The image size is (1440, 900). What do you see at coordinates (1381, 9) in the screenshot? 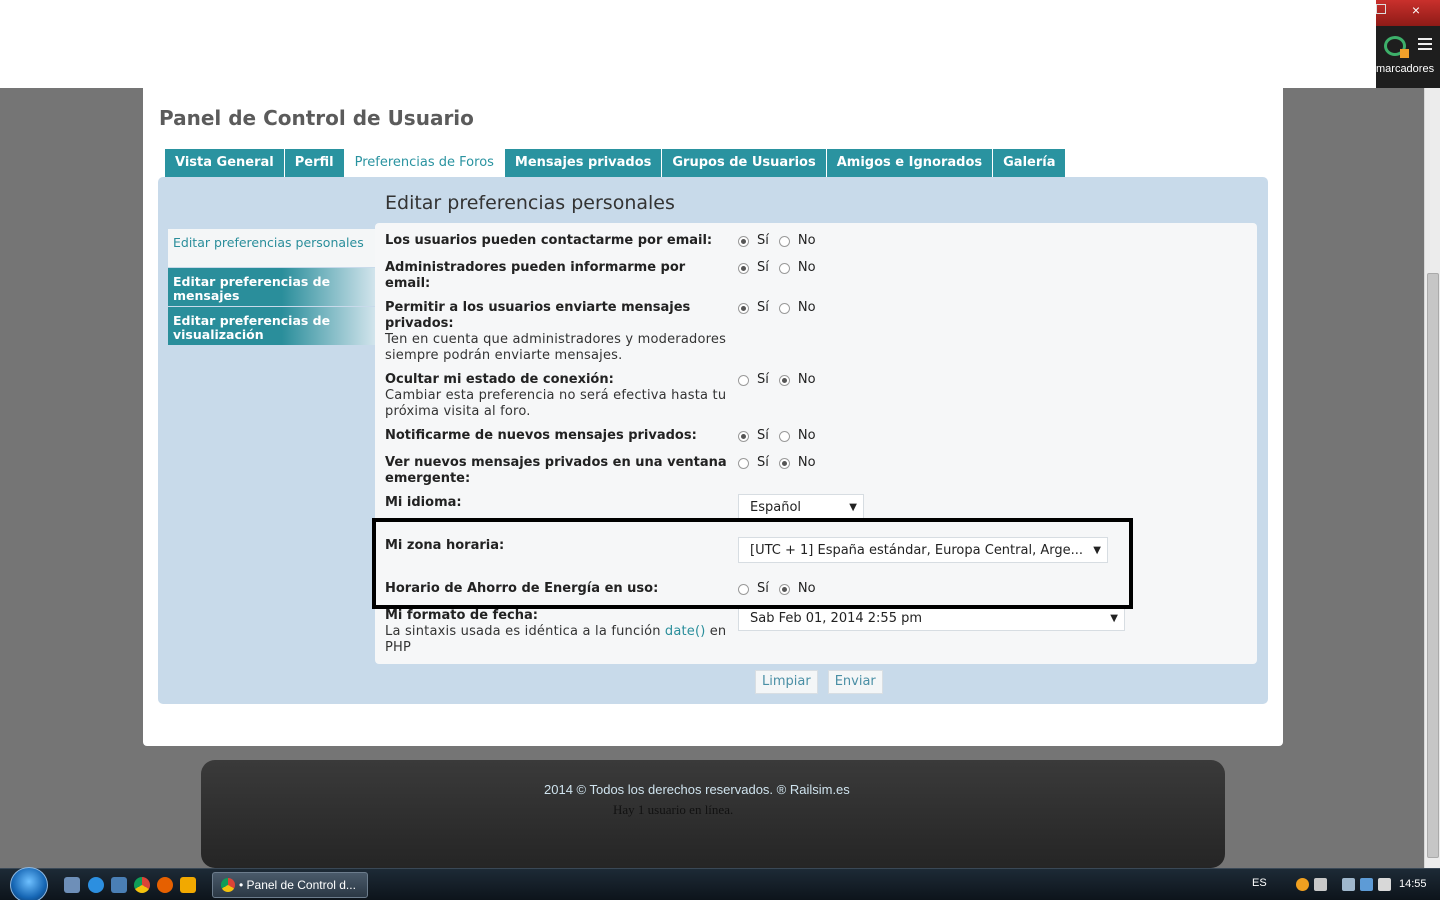
I see `restore-icon` at bounding box center [1381, 9].